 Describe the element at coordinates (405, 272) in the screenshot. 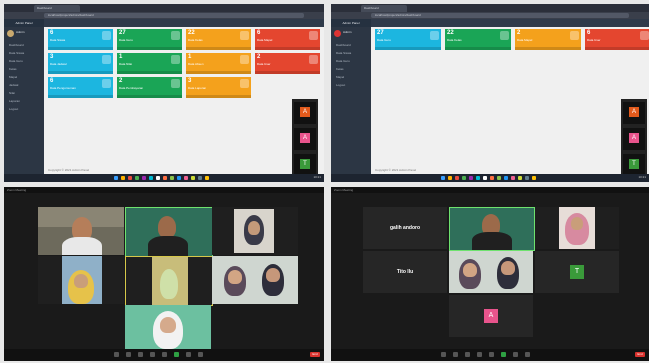

I see `name-tile: Tito Ilu` at that location.